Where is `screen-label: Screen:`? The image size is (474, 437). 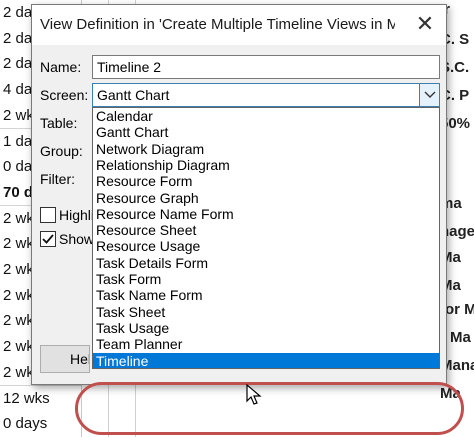
screen-label: Screen: is located at coordinates (64, 95).